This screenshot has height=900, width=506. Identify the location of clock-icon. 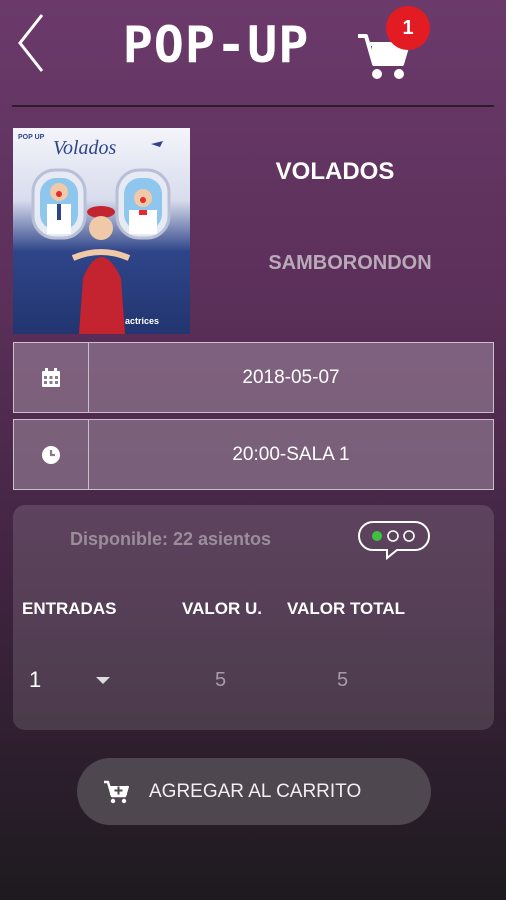
(51, 454).